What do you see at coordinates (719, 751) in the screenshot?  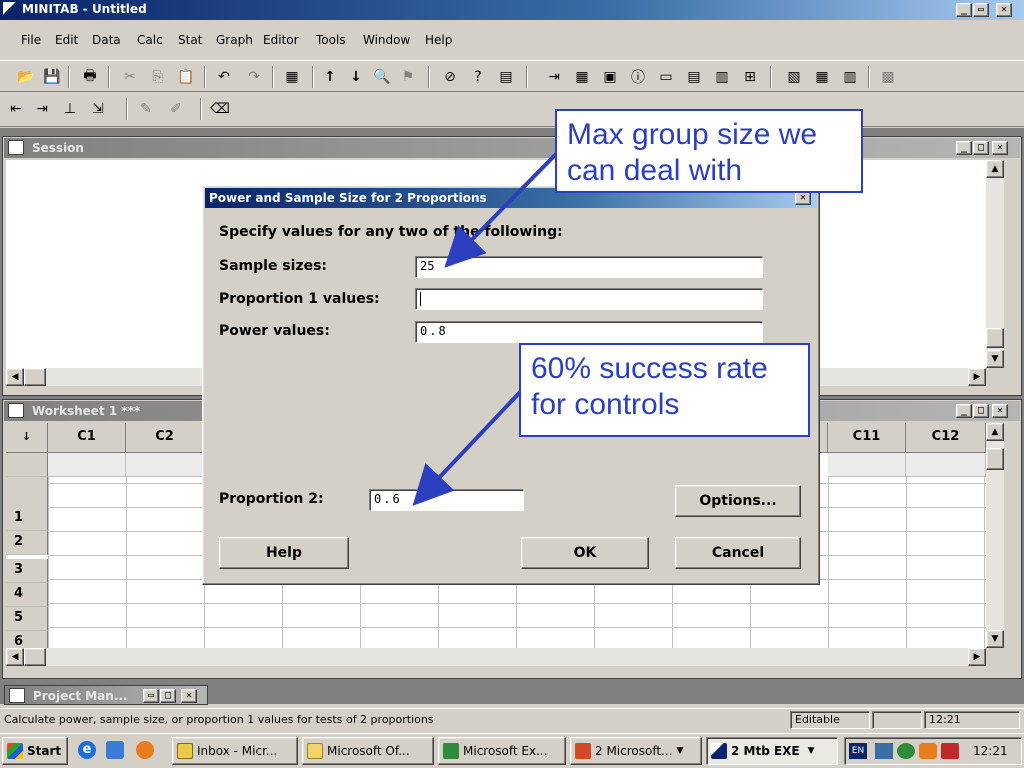 I see `minitab-icon` at bounding box center [719, 751].